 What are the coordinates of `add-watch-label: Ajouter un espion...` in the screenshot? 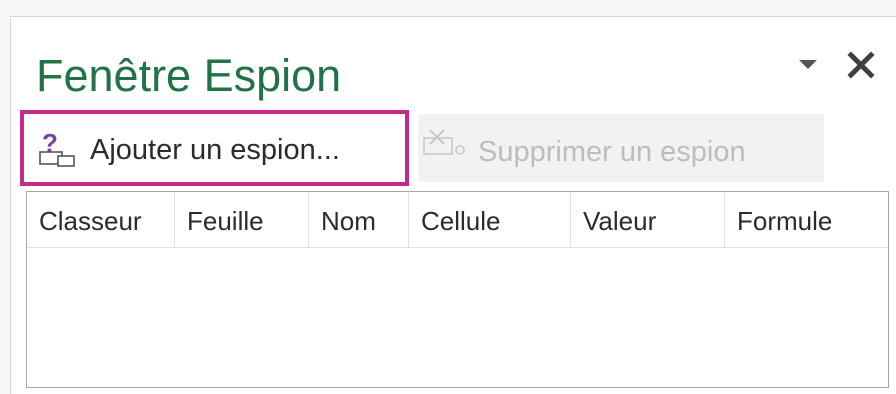 It's located at (215, 150).